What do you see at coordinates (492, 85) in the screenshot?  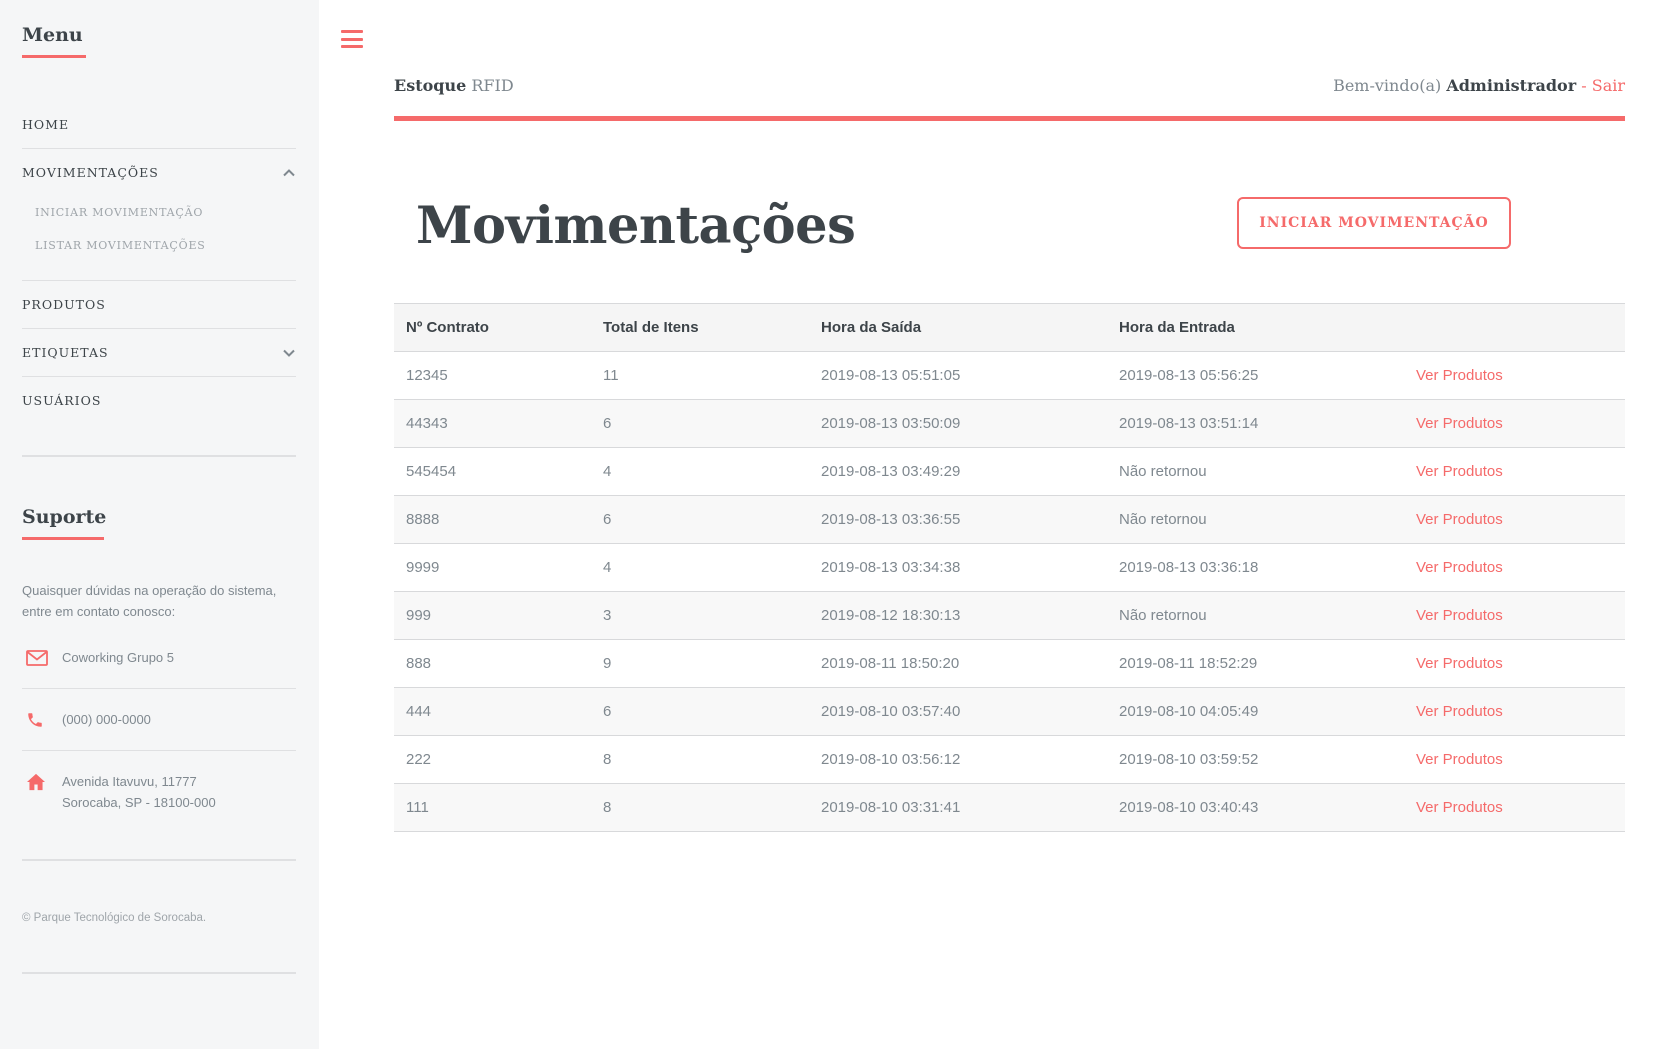 I see `logo-light: RFID` at bounding box center [492, 85].